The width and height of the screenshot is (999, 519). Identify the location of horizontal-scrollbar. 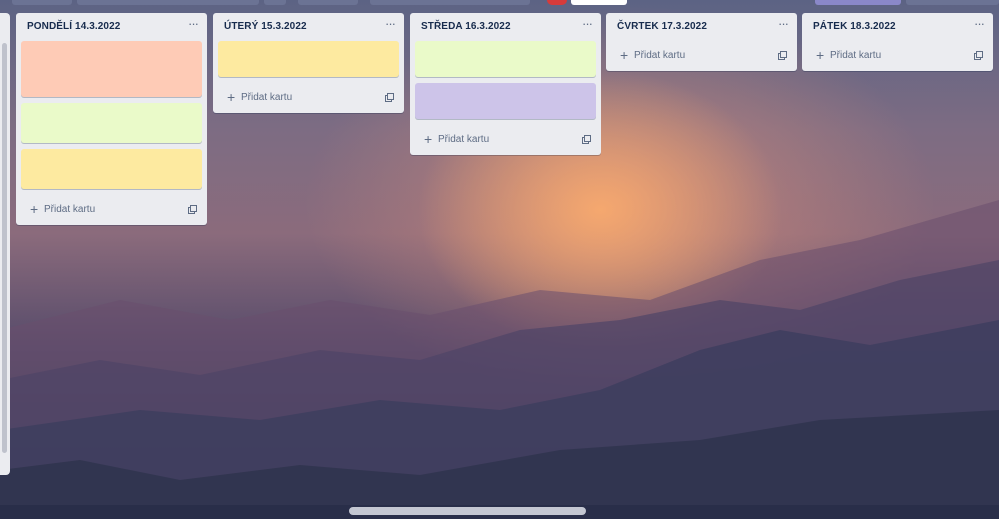
(499, 512).